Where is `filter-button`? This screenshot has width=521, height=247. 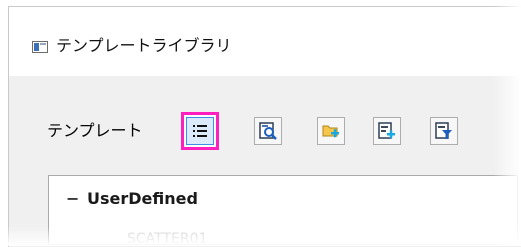
filter-button is located at coordinates (444, 131).